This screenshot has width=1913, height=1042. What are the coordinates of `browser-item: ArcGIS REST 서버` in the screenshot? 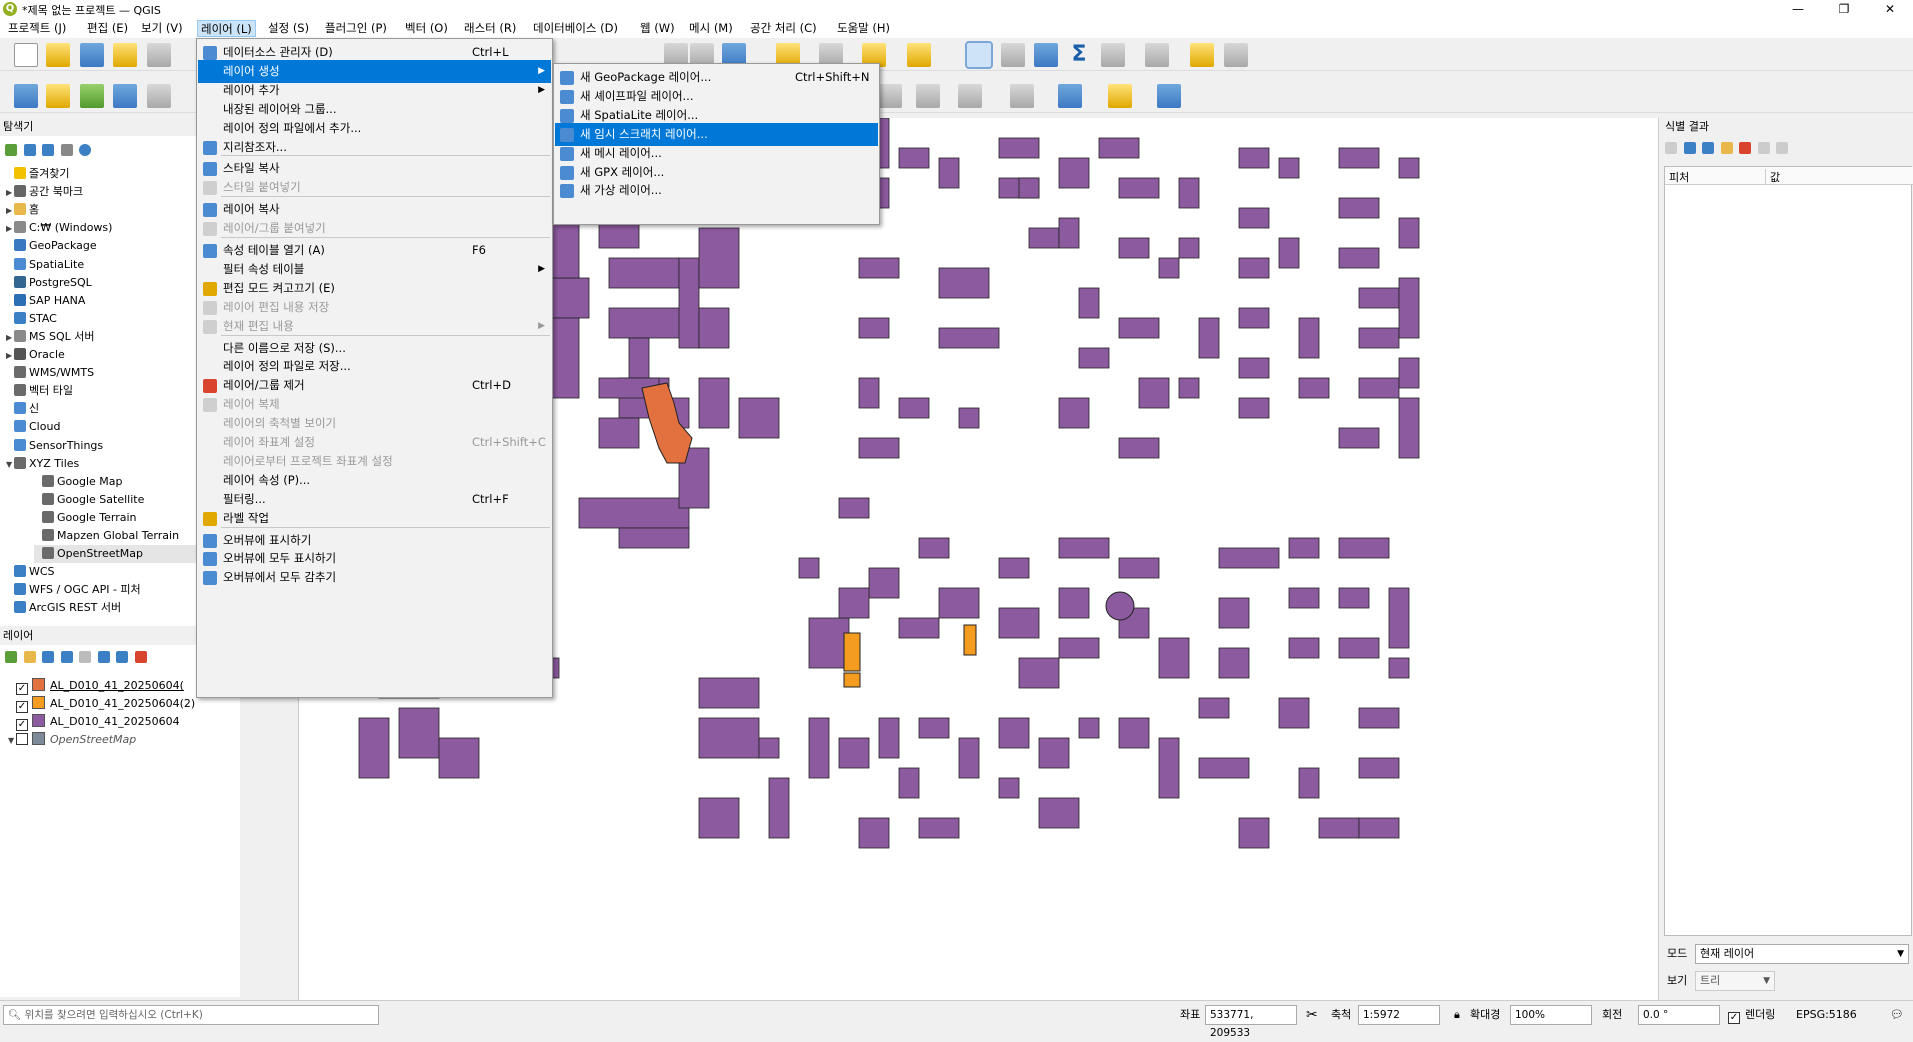 It's located at (63, 608).